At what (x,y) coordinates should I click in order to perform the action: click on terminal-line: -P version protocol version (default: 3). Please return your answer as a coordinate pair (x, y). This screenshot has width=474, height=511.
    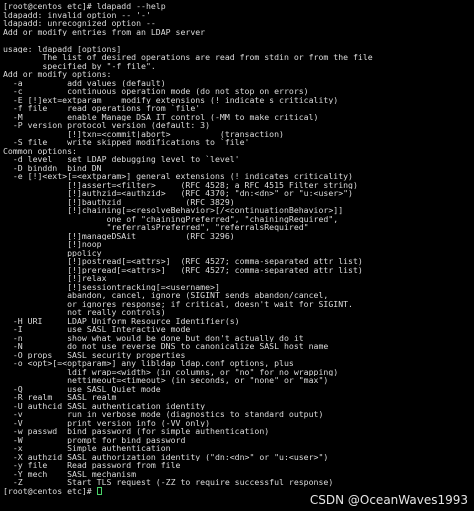
    Looking at the image, I should click on (107, 125).